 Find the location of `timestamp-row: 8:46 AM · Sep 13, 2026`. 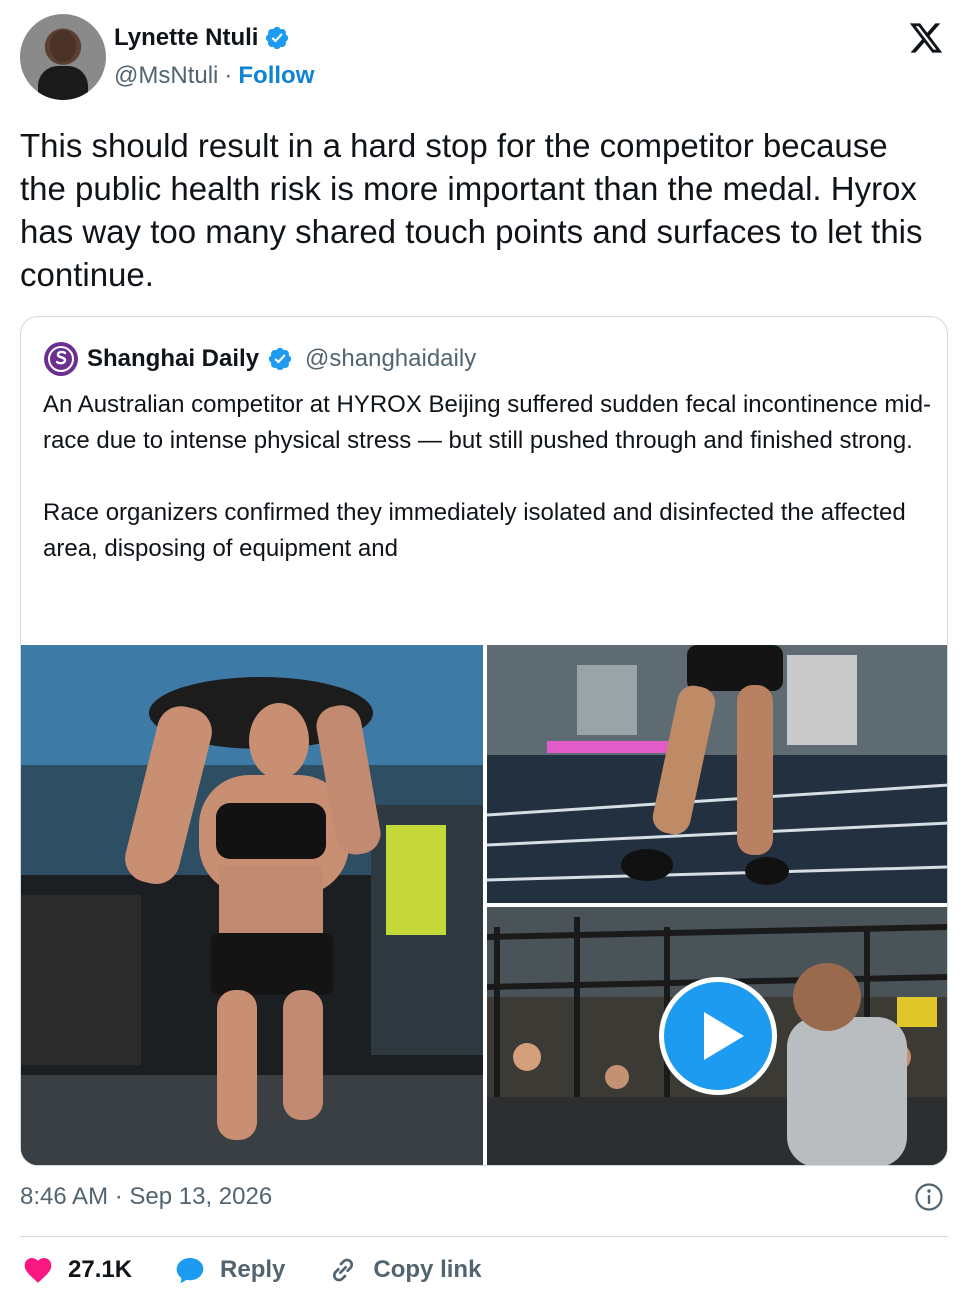

timestamp-row: 8:46 AM · Sep 13, 2026 is located at coordinates (486, 1197).